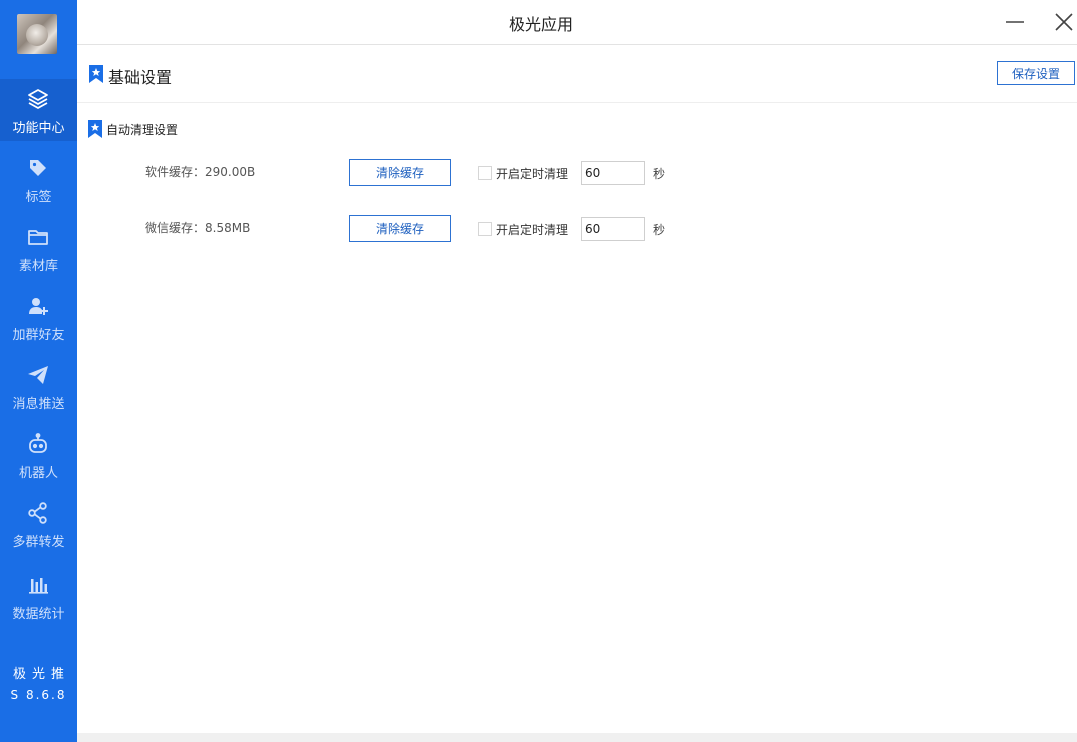 Image resolution: width=1077 pixels, height=742 pixels. I want to click on software-timer-checkbox, so click(485, 173).